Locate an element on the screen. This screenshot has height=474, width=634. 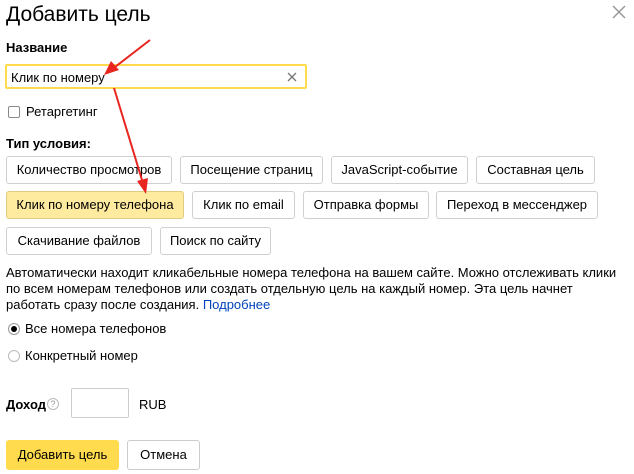
condition-option-file-download: Скачивание файлов is located at coordinates (79, 241).